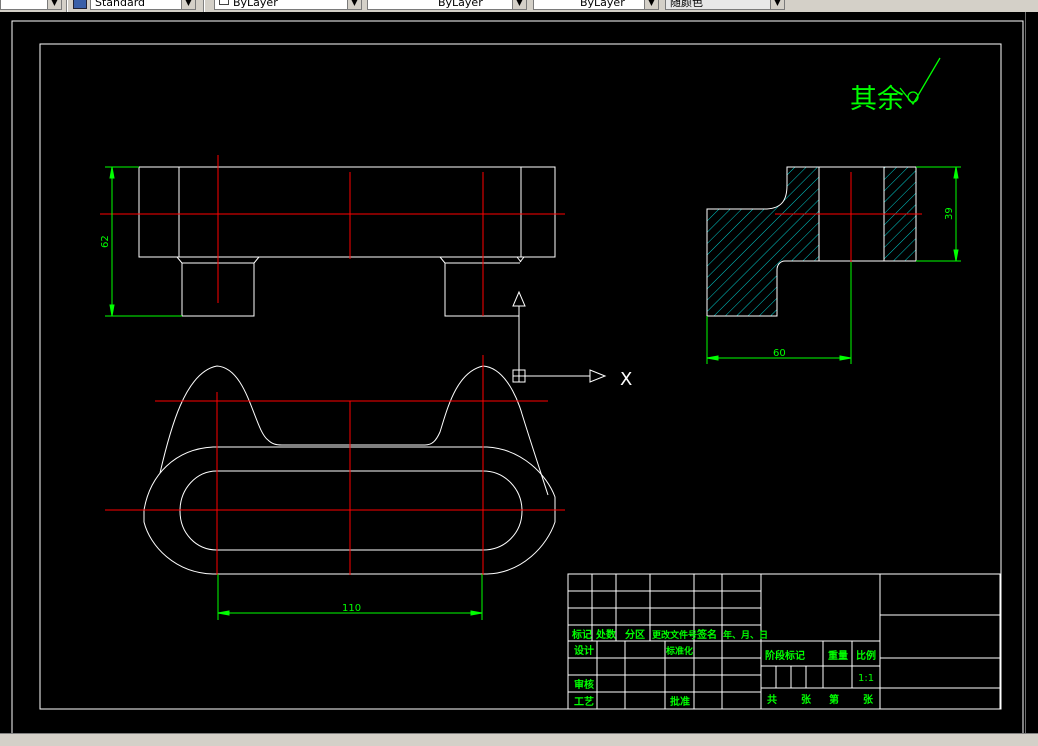 Image resolution: width=1038 pixels, height=746 pixels. Describe the element at coordinates (680, 701) in the screenshot. I see `tb-approve-label: 批准` at that location.